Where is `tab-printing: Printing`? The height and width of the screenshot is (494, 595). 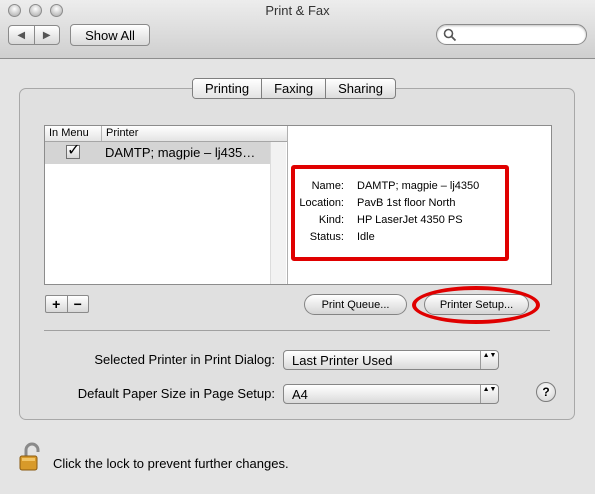 tab-printing: Printing is located at coordinates (227, 88).